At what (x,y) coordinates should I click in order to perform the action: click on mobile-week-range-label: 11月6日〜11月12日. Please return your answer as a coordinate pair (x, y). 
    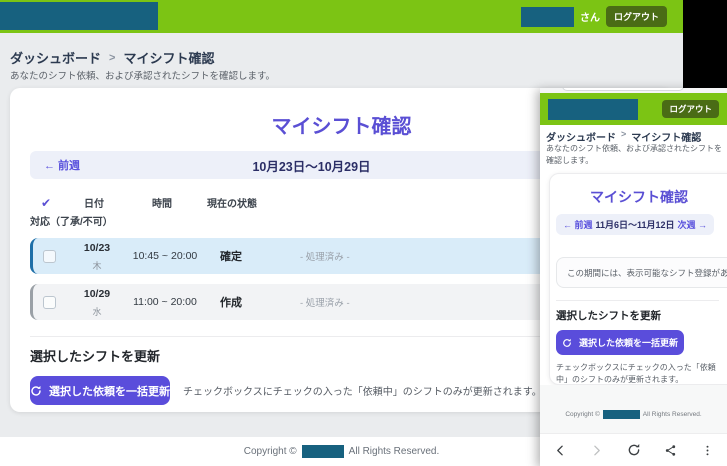
    Looking at the image, I should click on (635, 225).